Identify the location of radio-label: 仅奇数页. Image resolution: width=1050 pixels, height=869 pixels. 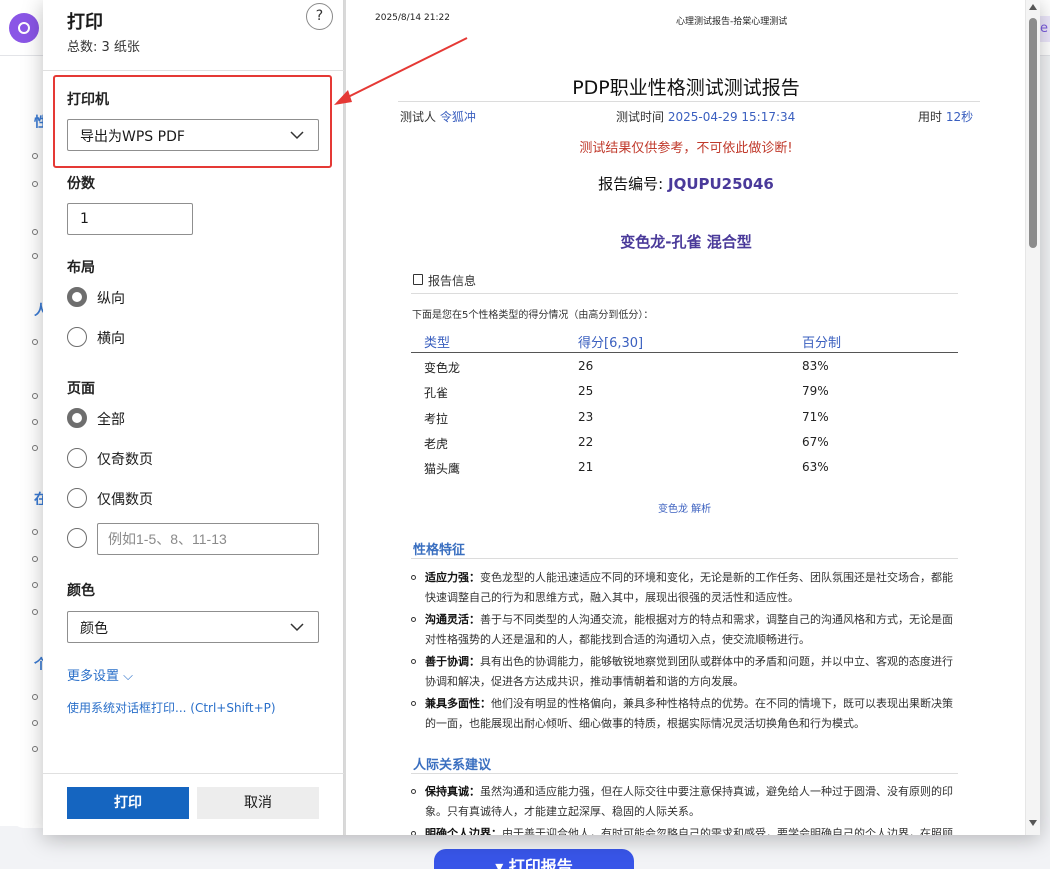
(125, 460).